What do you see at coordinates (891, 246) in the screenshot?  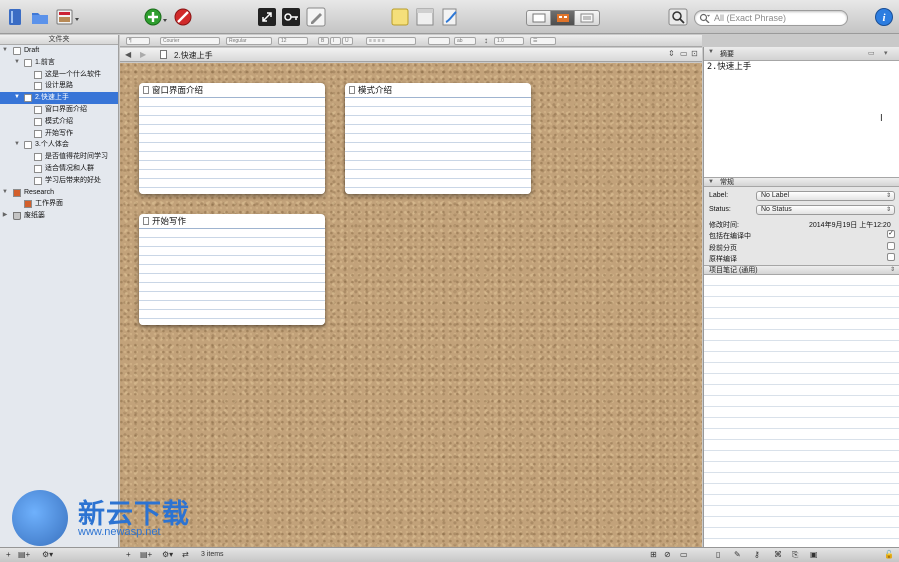 I see `page-break-checkbox` at bounding box center [891, 246].